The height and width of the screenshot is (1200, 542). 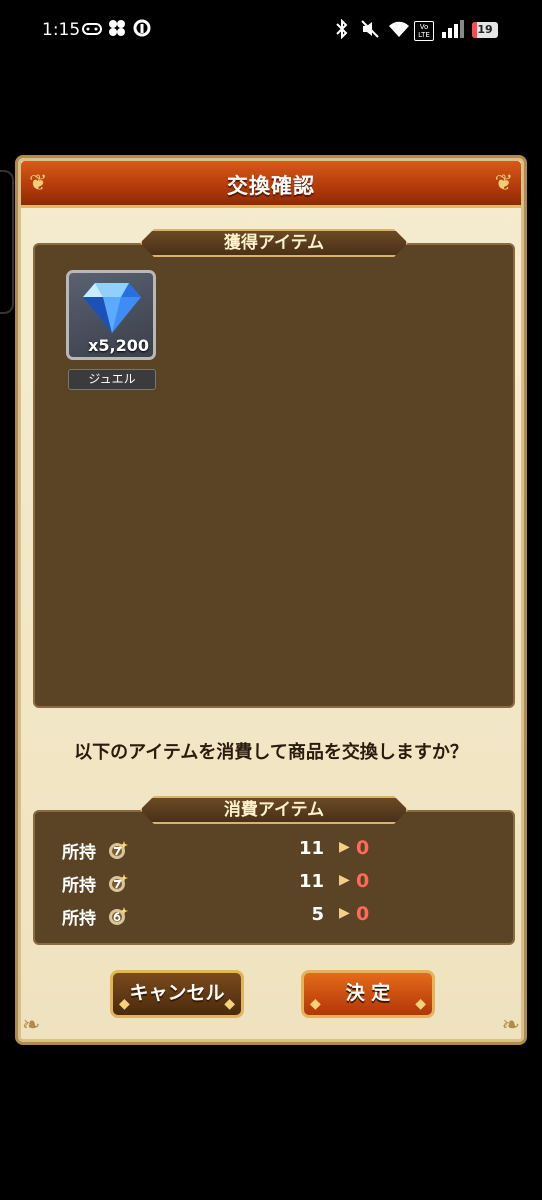 What do you see at coordinates (274, 810) in the screenshot?
I see `consume-section-title: 消費アイテム` at bounding box center [274, 810].